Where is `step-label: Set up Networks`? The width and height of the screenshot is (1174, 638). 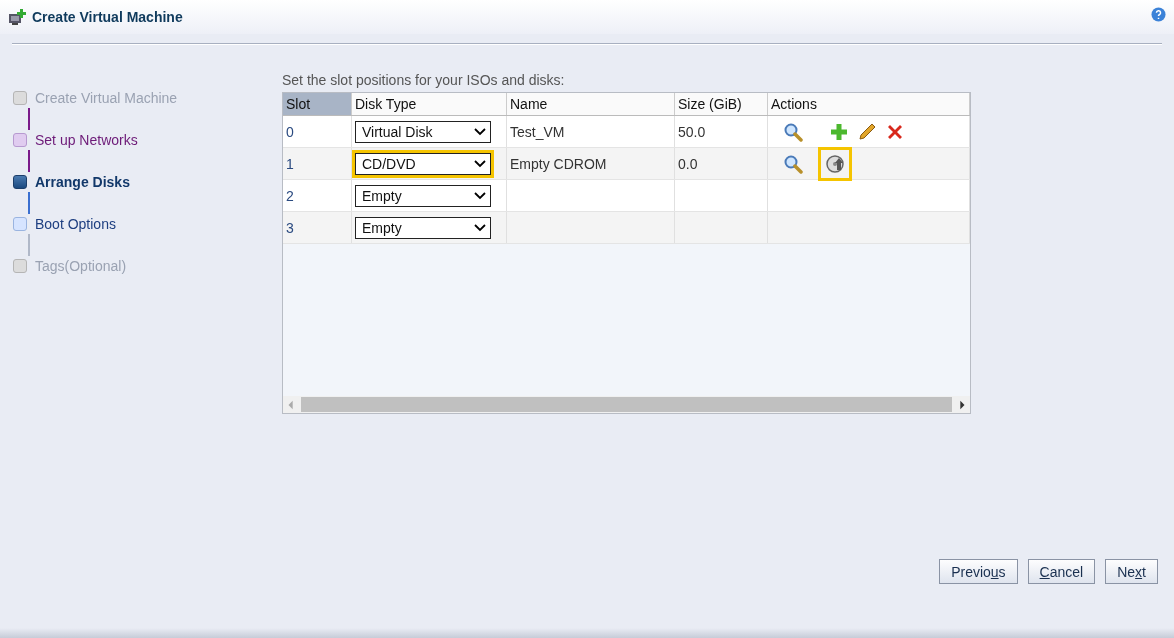 step-label: Set up Networks is located at coordinates (86, 140).